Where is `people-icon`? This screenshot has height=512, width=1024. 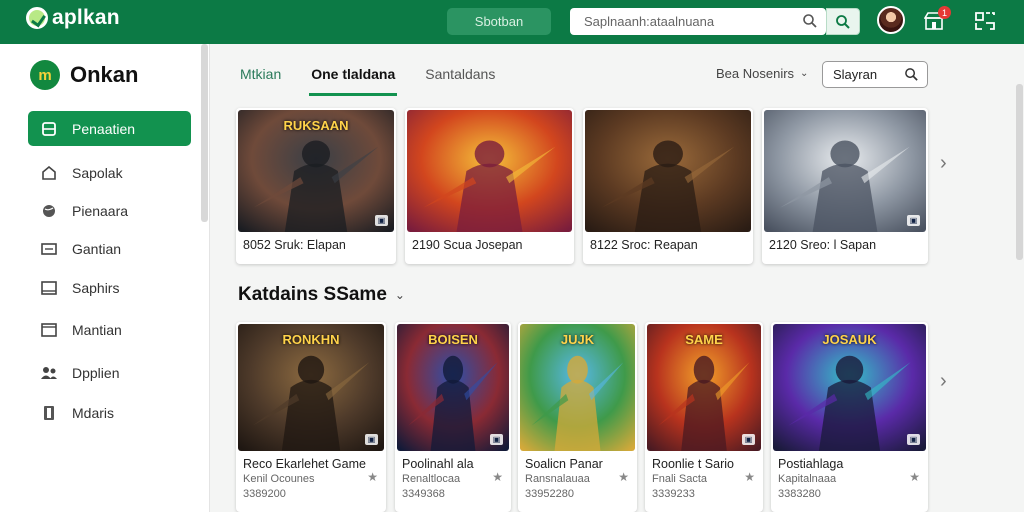
people-icon is located at coordinates (49, 373).